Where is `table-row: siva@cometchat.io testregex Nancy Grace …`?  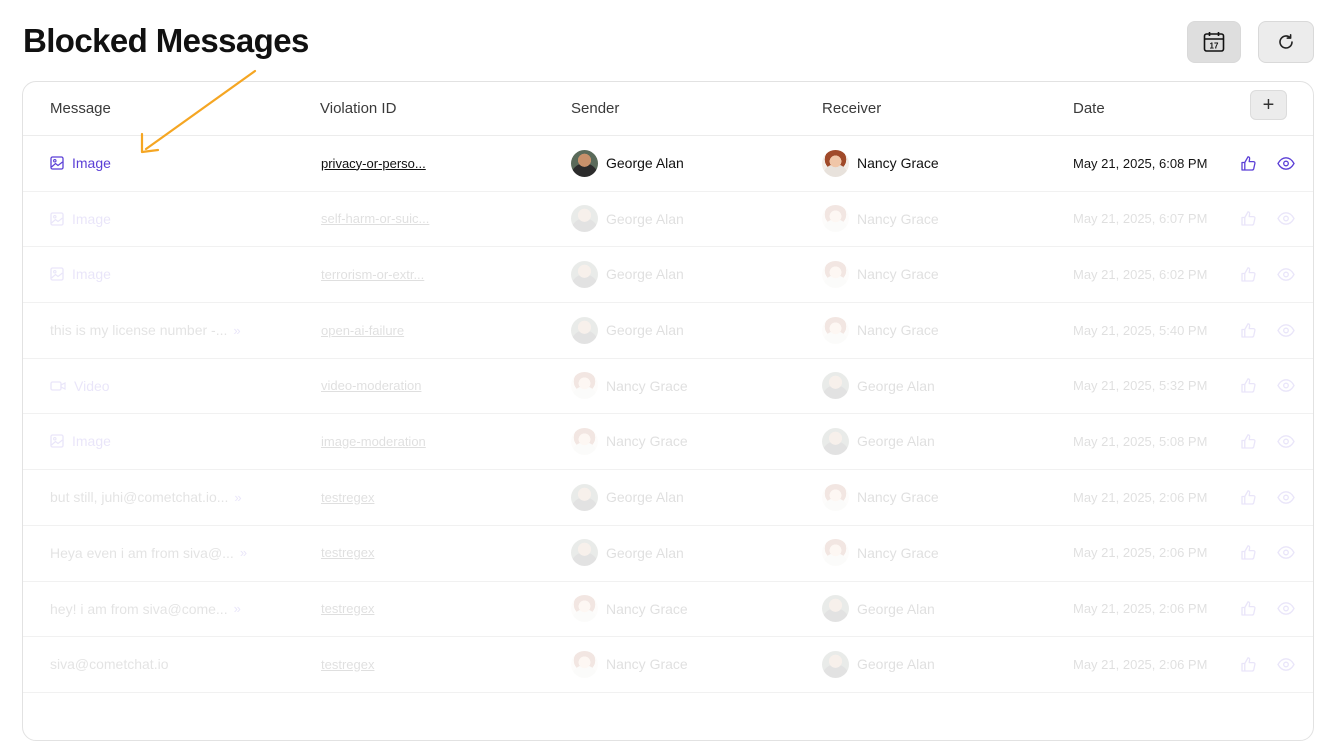
table-row: siva@cometchat.io testregex Nancy Grace … is located at coordinates (668, 665).